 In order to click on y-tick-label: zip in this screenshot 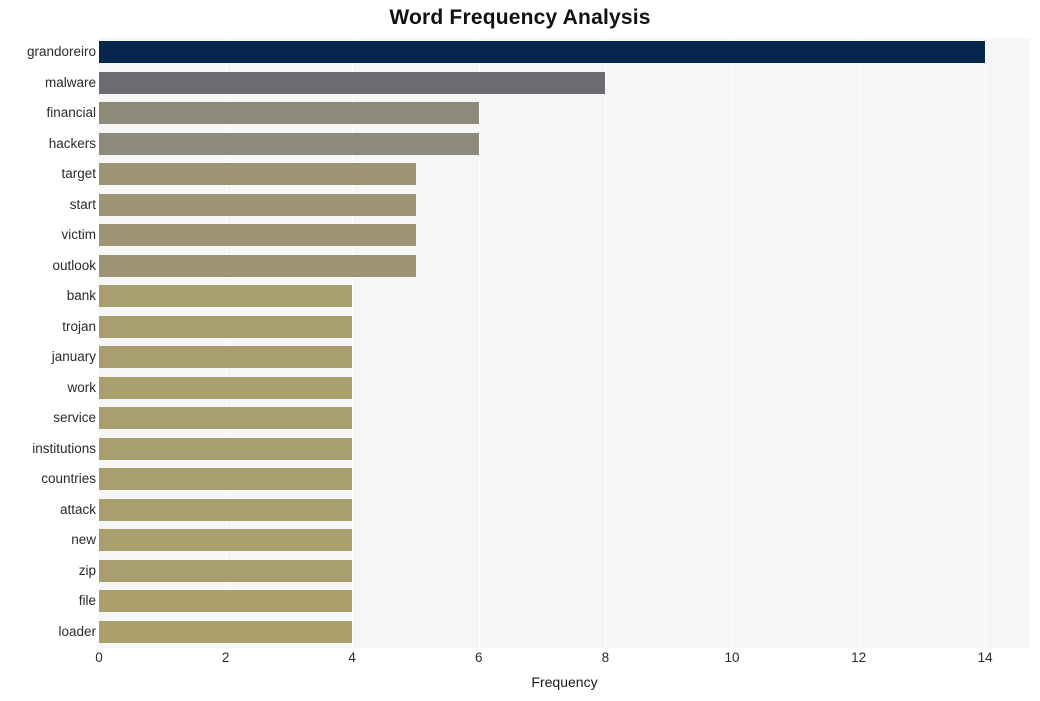, I will do `click(87, 570)`.